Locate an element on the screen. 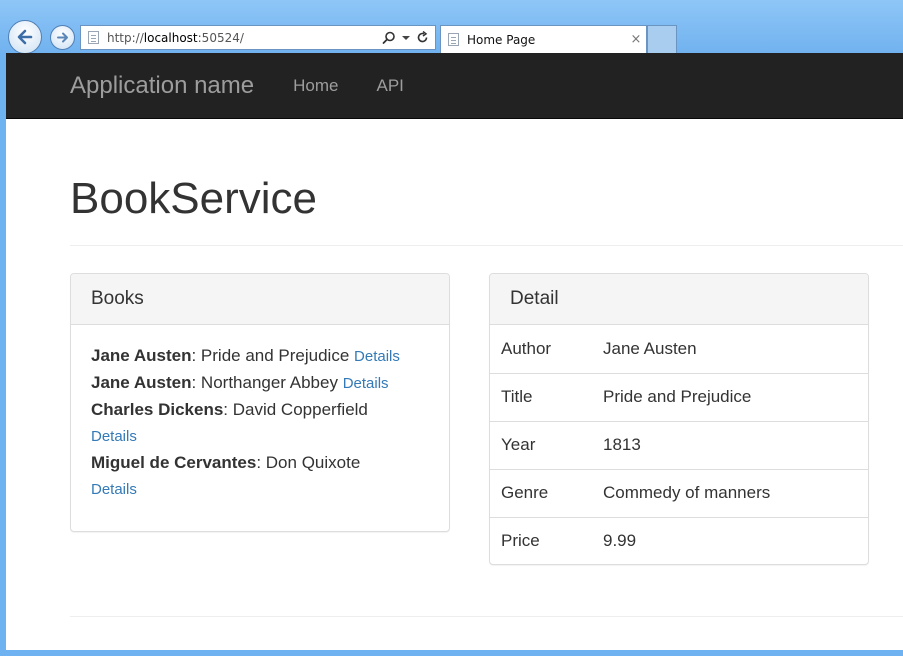  navbar-brand: Application name is located at coordinates (162, 86).